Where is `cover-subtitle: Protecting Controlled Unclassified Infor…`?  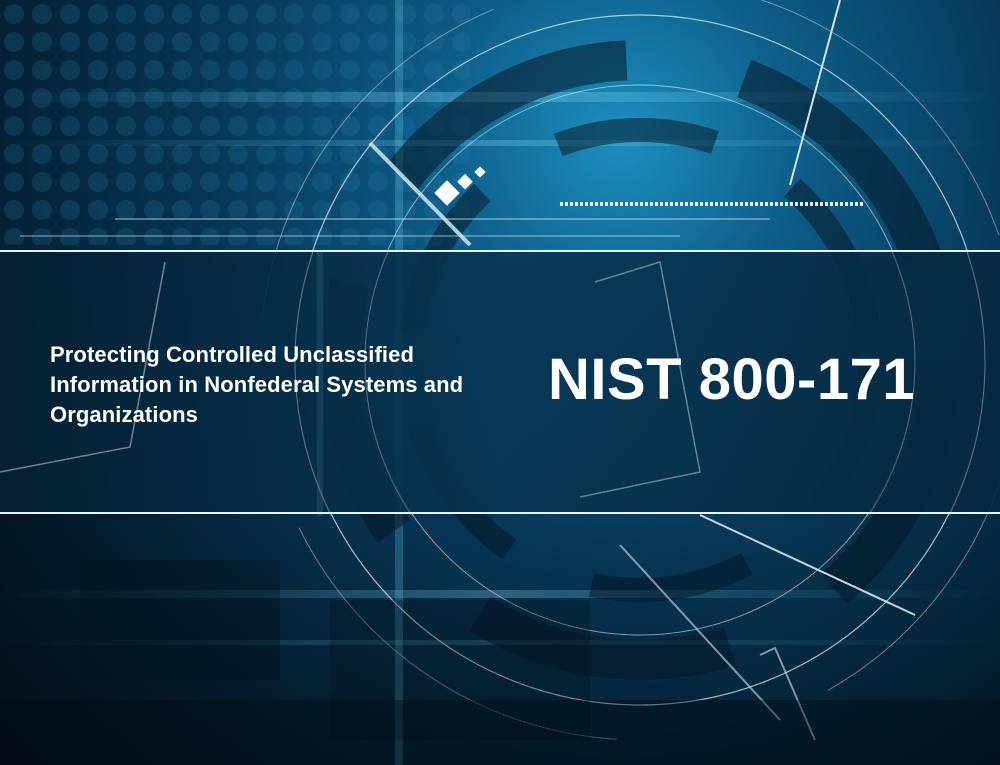 cover-subtitle: Protecting Controlled Unclassified Infor… is located at coordinates (257, 384).